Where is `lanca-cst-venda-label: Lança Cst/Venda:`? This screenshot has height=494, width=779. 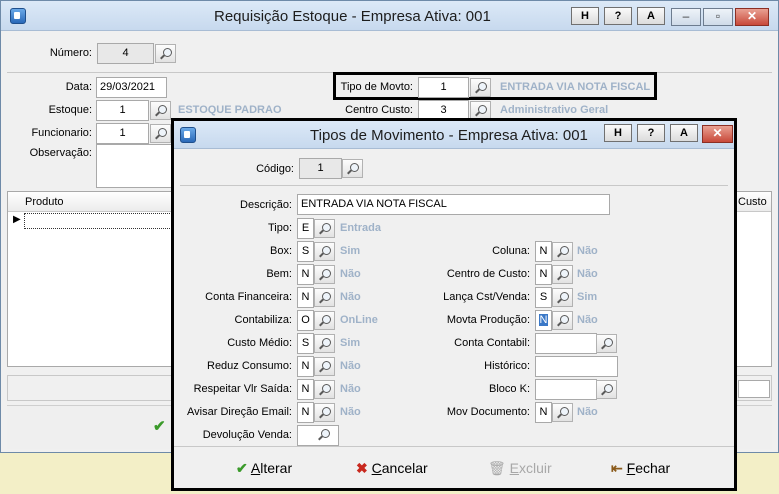
lanca-cst-venda-label: Lança Cst/Venda: is located at coordinates (486, 297).